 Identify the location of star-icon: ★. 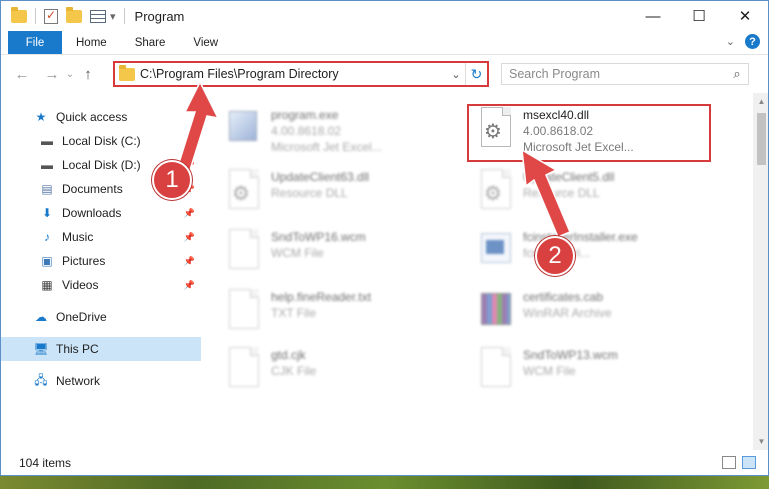
(41, 117).